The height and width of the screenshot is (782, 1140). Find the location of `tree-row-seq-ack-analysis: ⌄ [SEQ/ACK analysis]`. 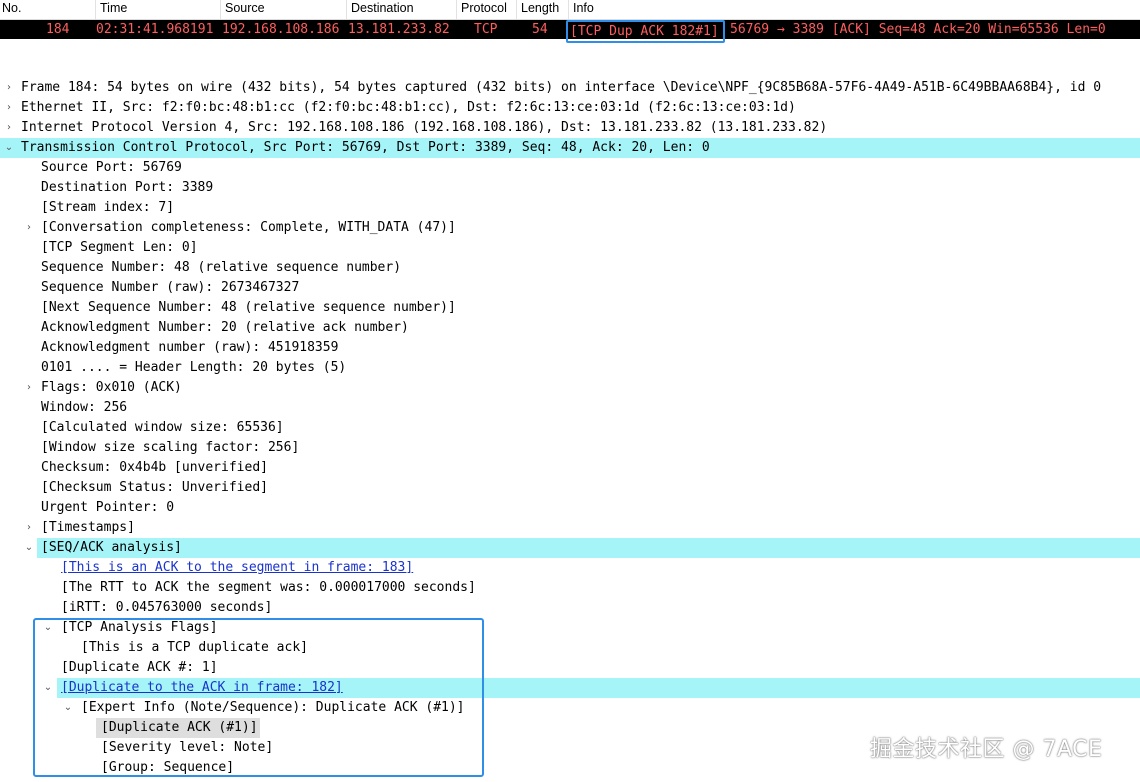

tree-row-seq-ack-analysis: ⌄ [SEQ/ACK analysis] is located at coordinates (570, 548).